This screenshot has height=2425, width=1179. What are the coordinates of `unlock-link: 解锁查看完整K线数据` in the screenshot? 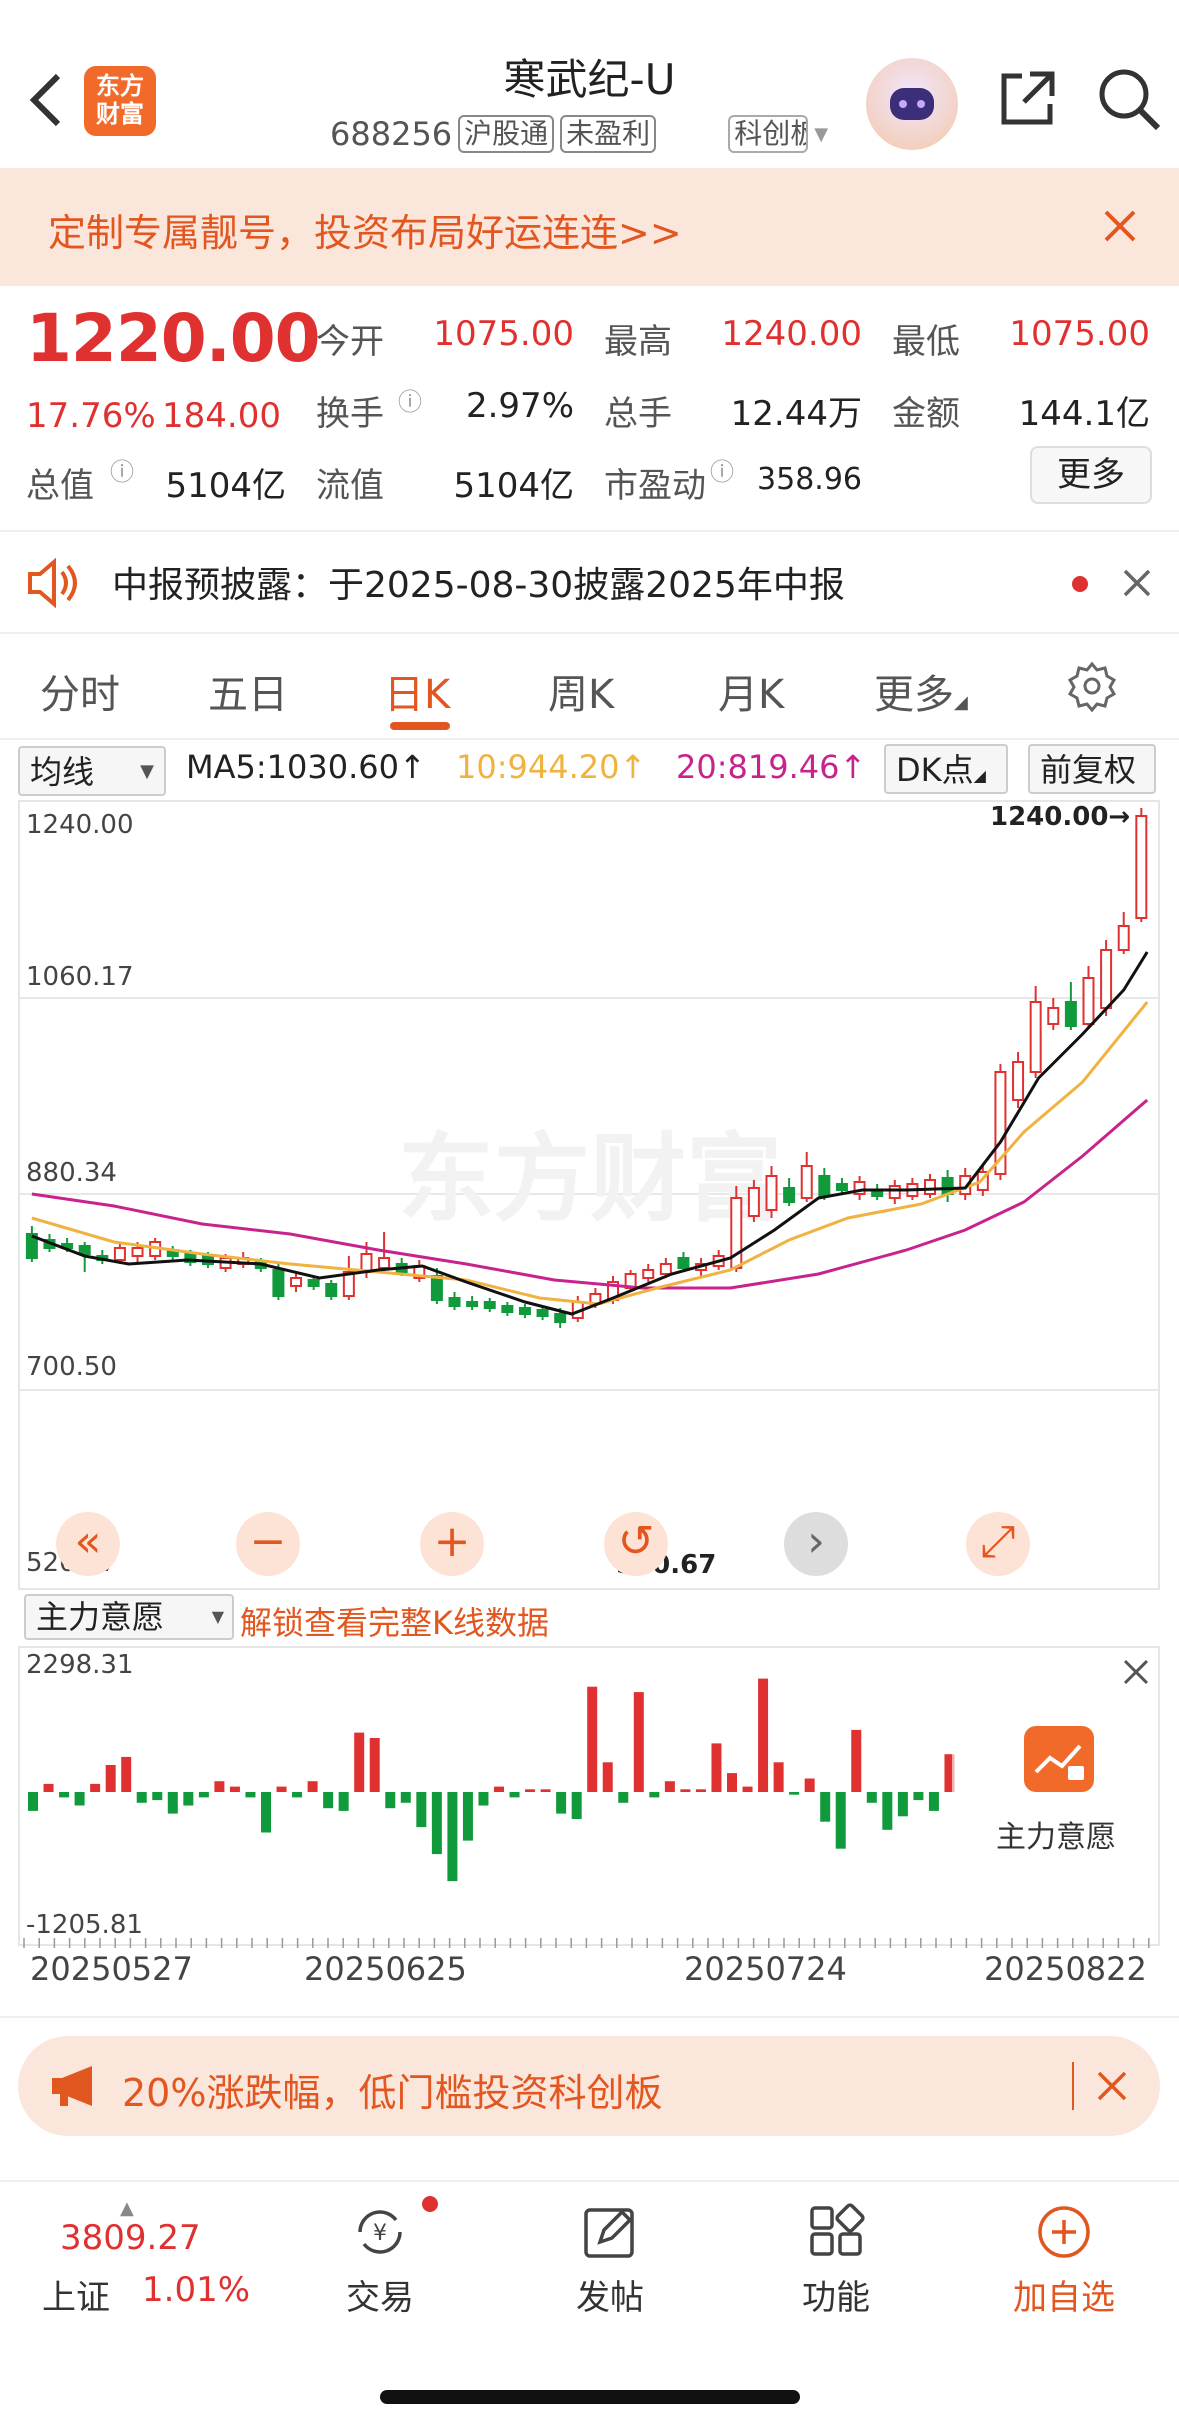 It's located at (394, 1621).